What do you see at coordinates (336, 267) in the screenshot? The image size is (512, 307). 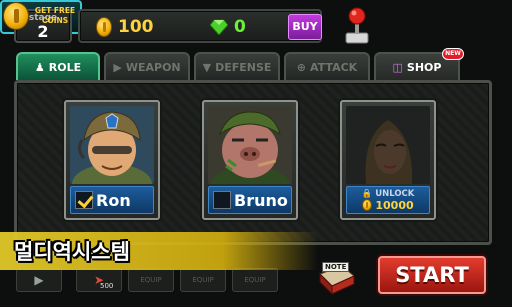 I see `note-label: NOTE` at bounding box center [336, 267].